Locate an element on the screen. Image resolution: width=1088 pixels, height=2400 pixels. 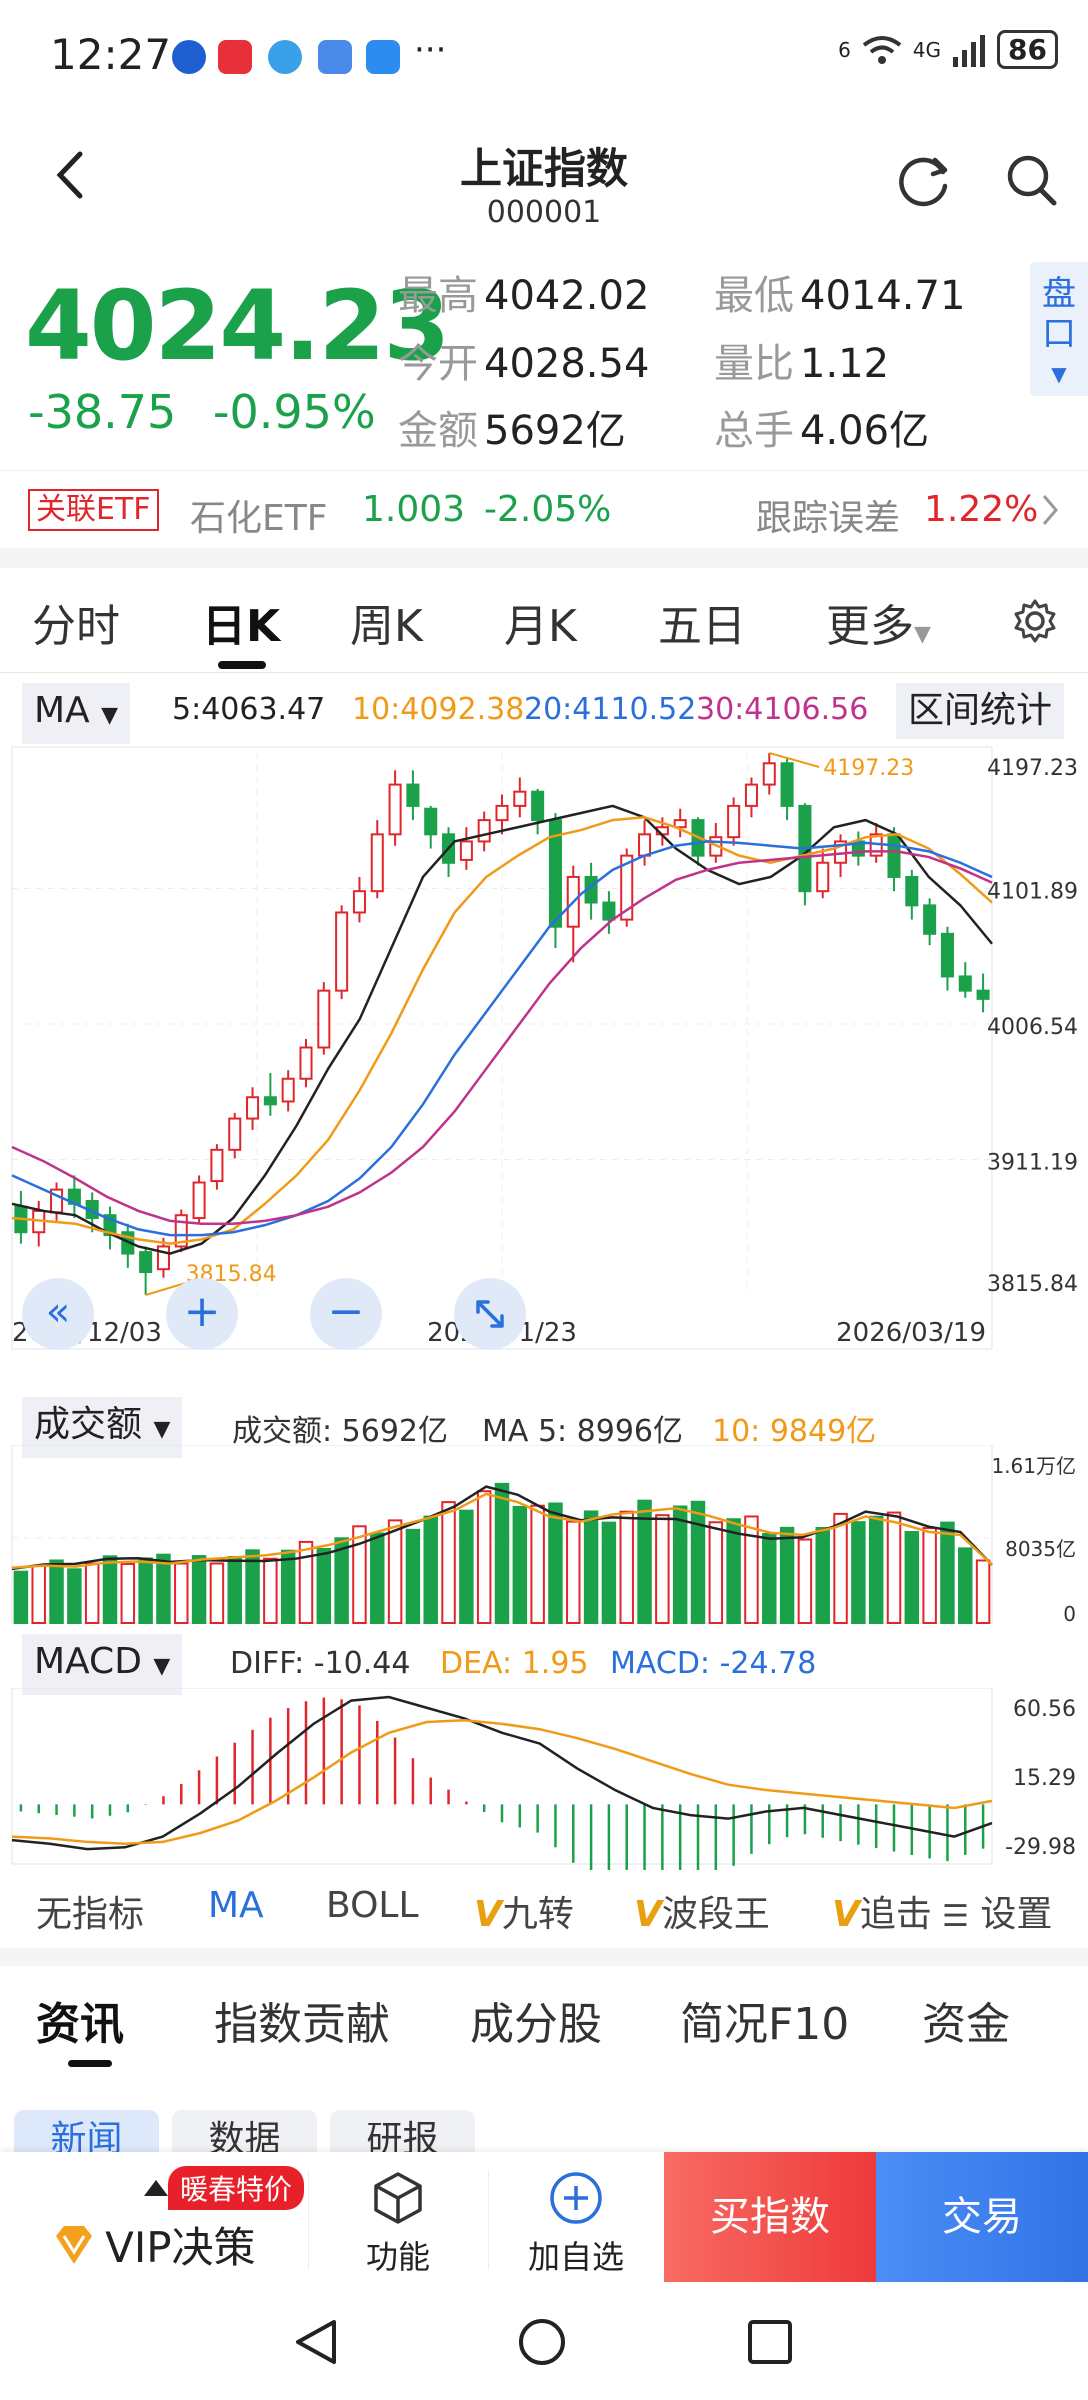
tab-monthly-k: 月K is located at coordinates (540, 622).